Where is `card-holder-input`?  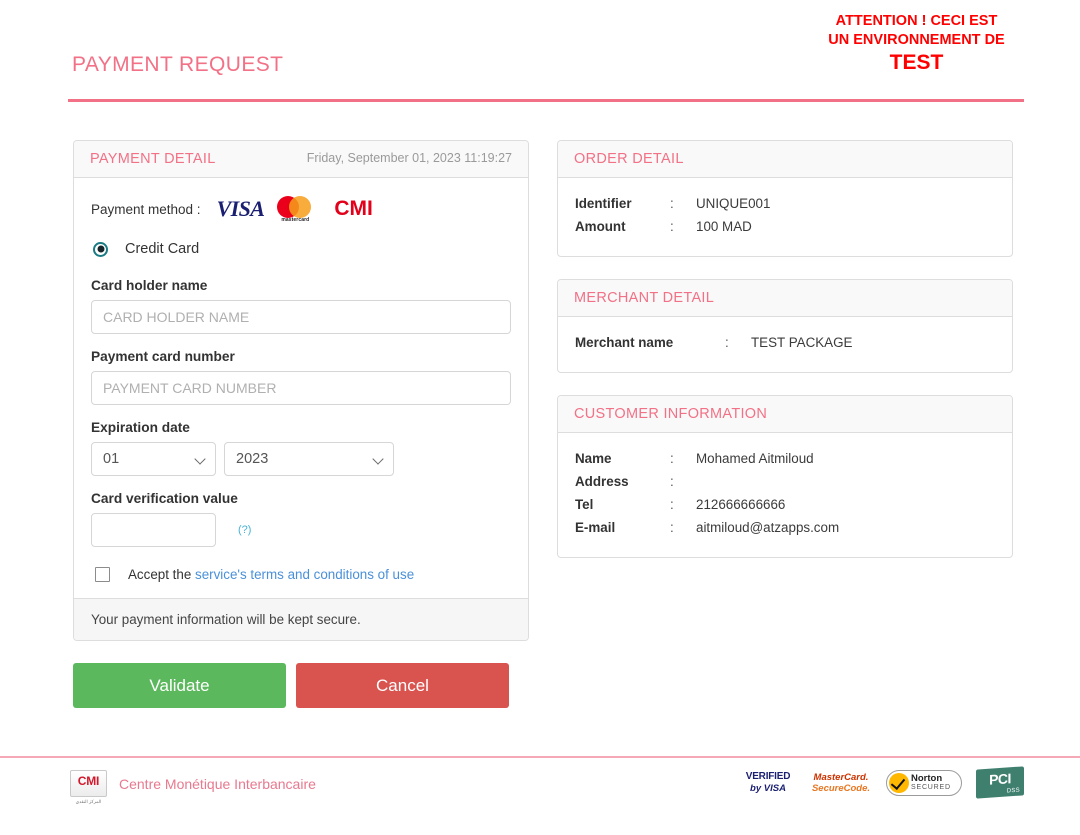 card-holder-input is located at coordinates (301, 317).